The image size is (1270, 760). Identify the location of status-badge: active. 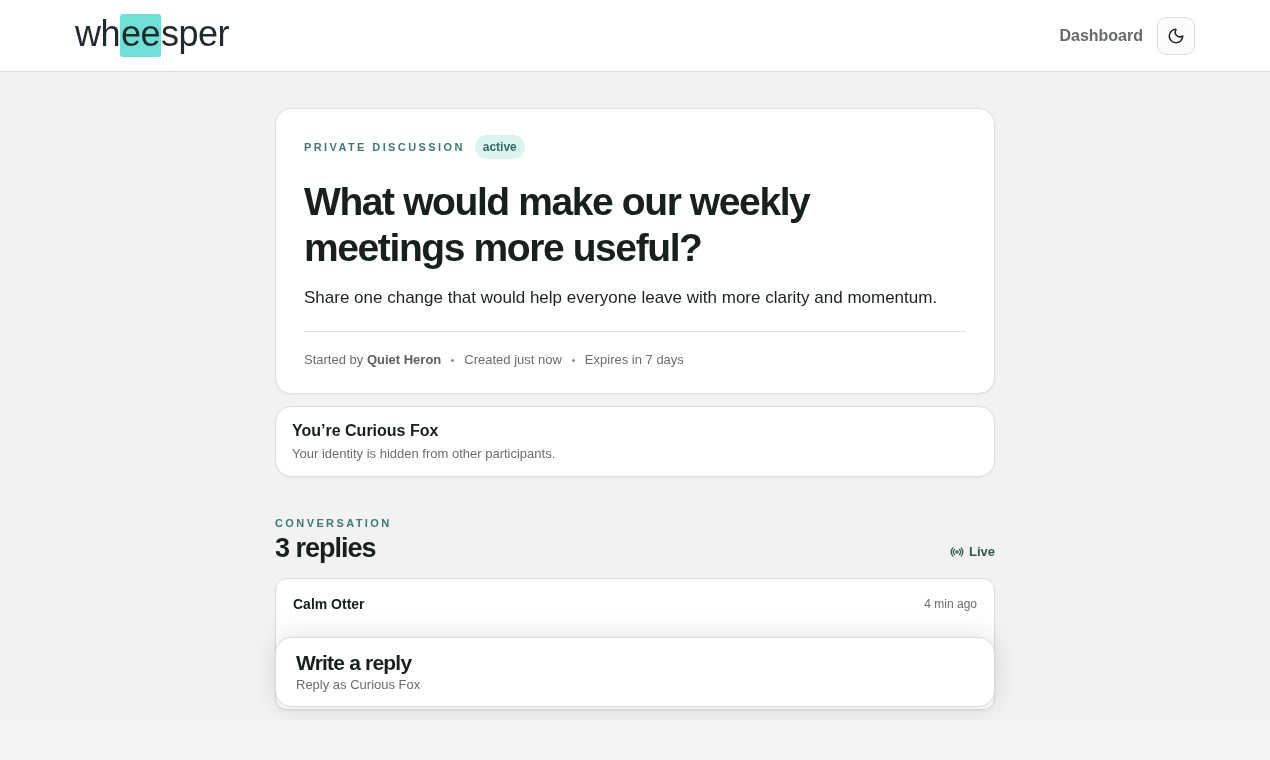
(499, 147).